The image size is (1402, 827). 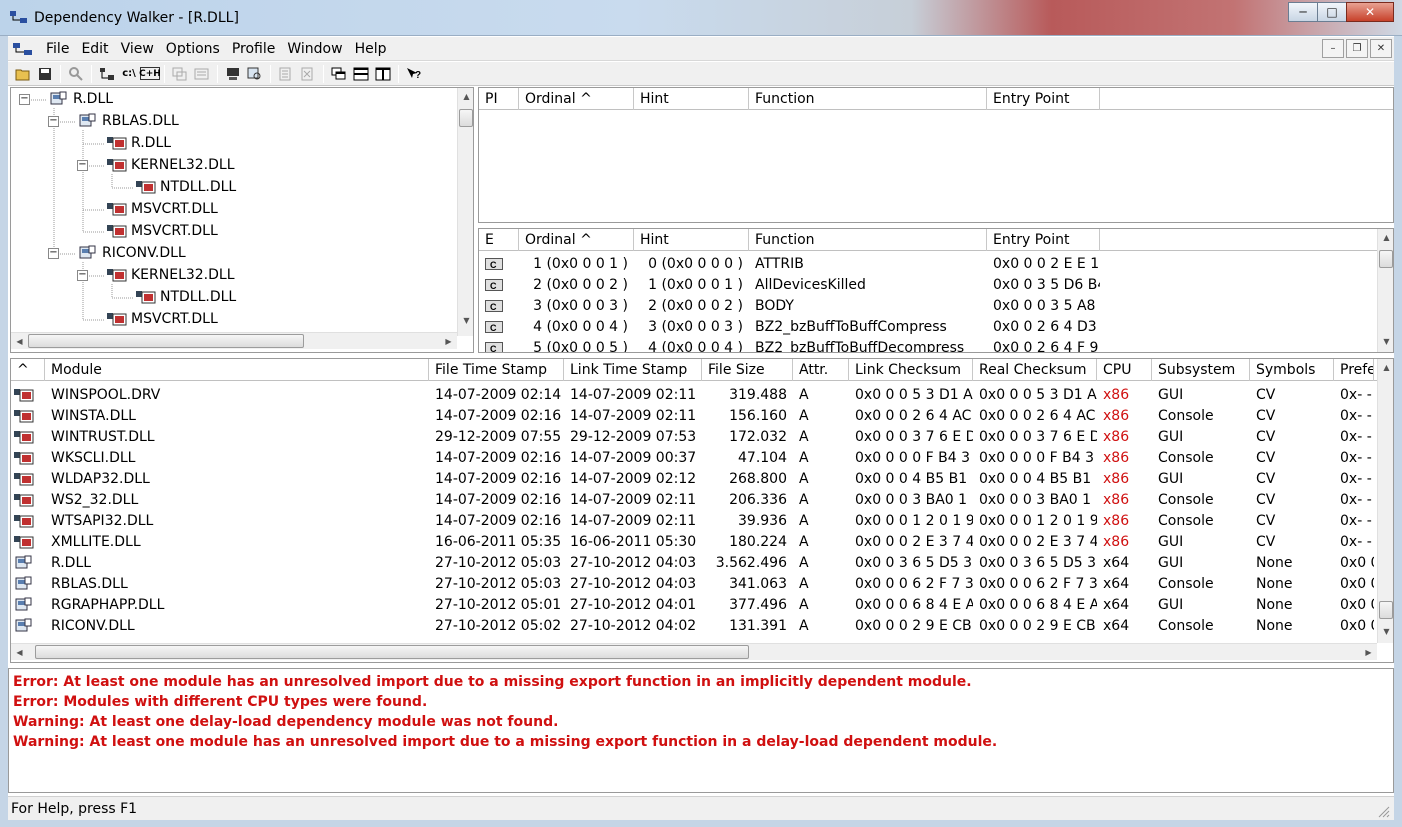 What do you see at coordinates (308, 74) in the screenshot?
I see `next-module-icon` at bounding box center [308, 74].